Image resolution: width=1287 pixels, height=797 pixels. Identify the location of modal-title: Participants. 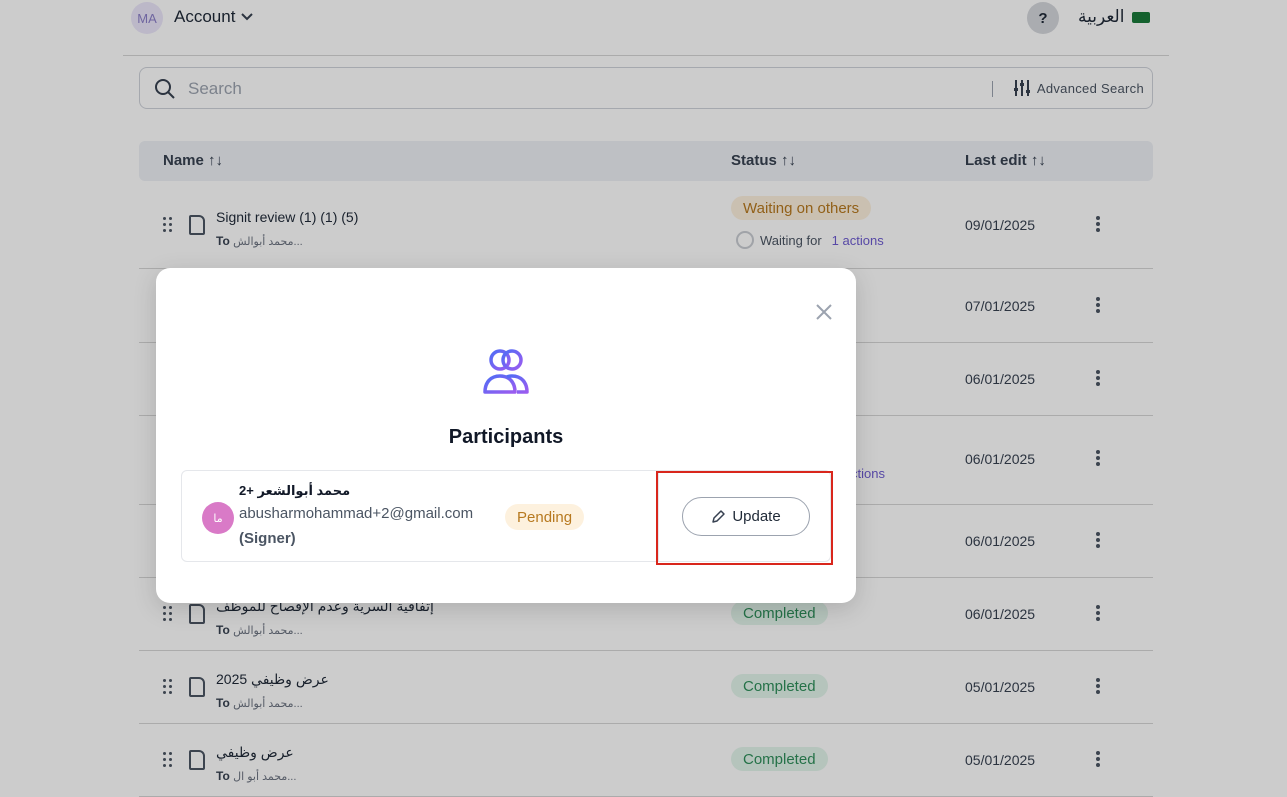
(506, 437).